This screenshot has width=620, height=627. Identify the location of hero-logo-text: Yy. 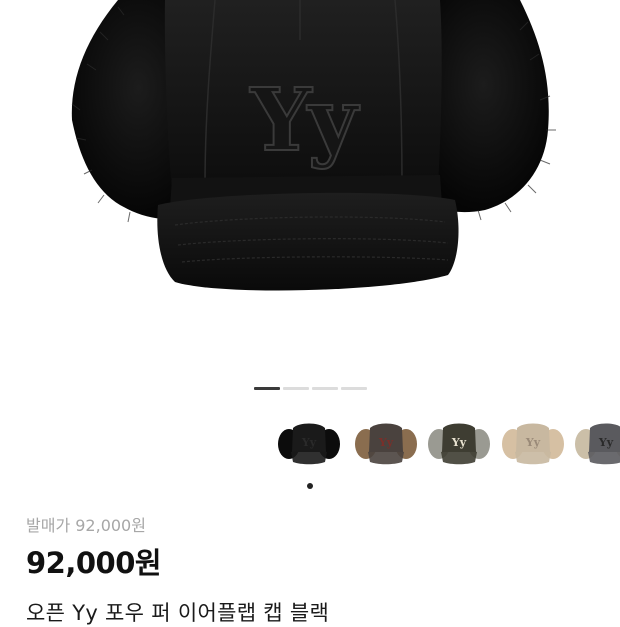
(304, 120).